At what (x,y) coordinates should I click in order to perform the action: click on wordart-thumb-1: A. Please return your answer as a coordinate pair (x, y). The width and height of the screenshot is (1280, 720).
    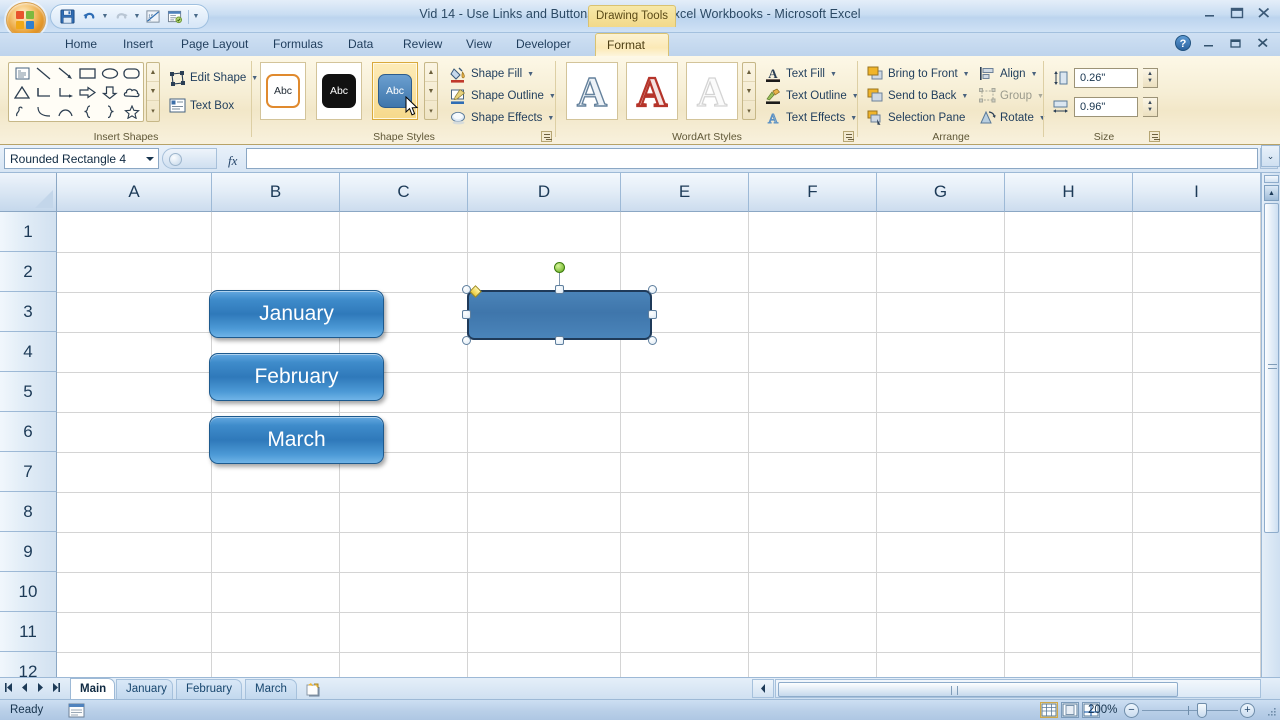
    Looking at the image, I should click on (592, 91).